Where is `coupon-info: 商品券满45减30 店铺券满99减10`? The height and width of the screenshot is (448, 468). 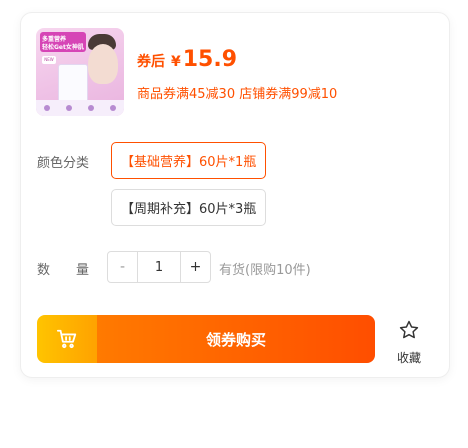 coupon-info: 商品券满45减30 店铺券满99减10 is located at coordinates (237, 94).